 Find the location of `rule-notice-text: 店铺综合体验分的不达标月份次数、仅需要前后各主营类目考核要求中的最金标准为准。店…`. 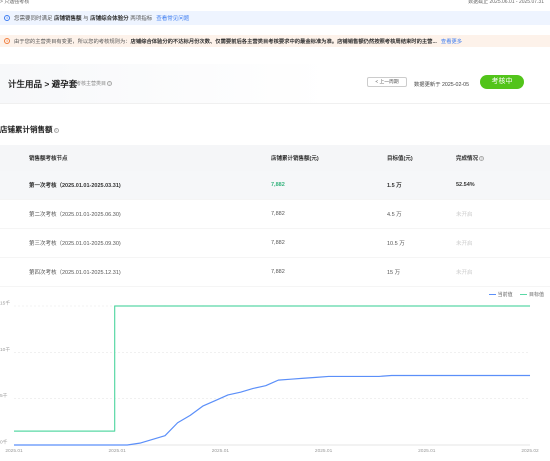

rule-notice-text: 店铺综合体验分的不达标月份次数、仅需要前后各主营类目考核要求中的最金标准为准。店… is located at coordinates (283, 42).